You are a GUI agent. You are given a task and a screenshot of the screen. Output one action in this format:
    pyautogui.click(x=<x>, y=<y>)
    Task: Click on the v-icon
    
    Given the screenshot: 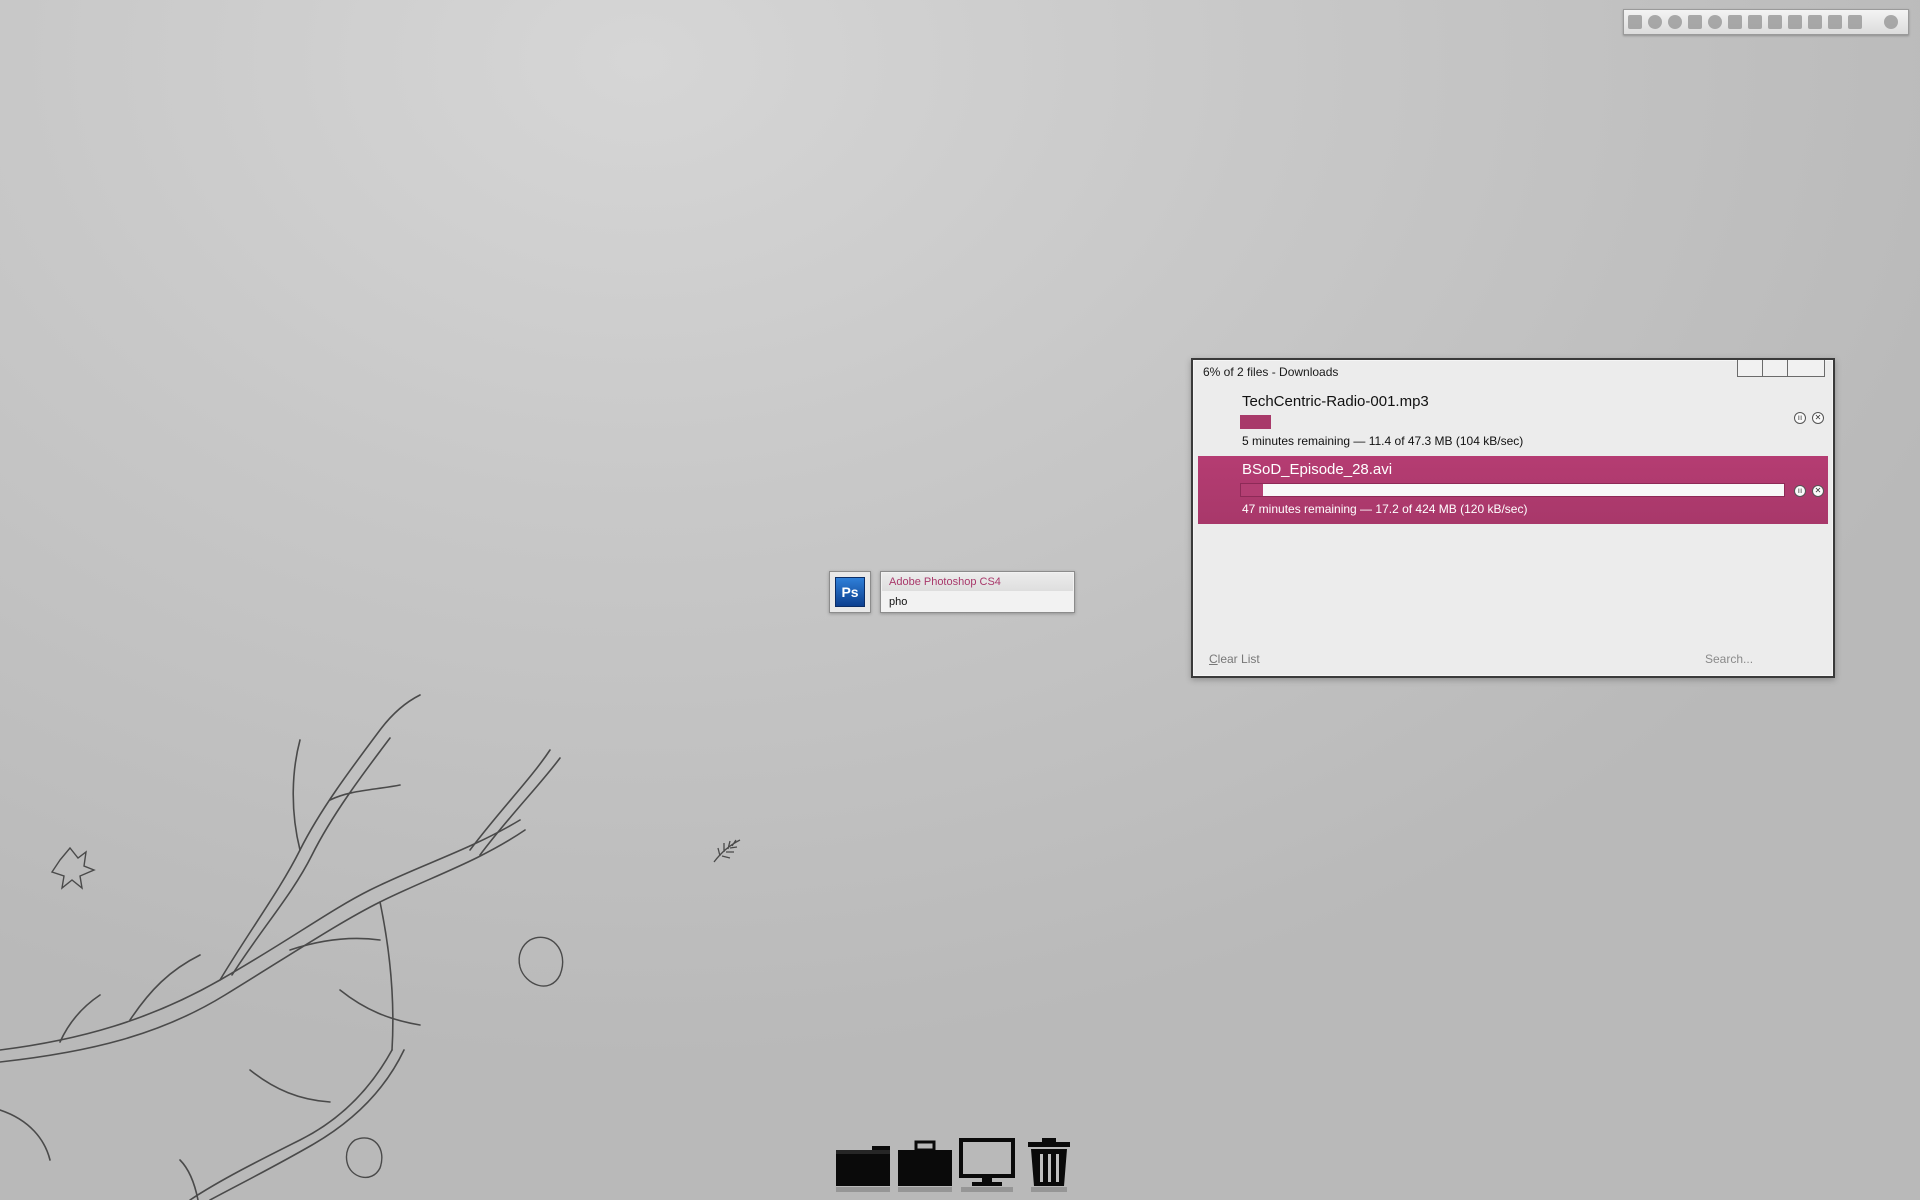 What is the action you would take?
    pyautogui.click(x=1775, y=22)
    